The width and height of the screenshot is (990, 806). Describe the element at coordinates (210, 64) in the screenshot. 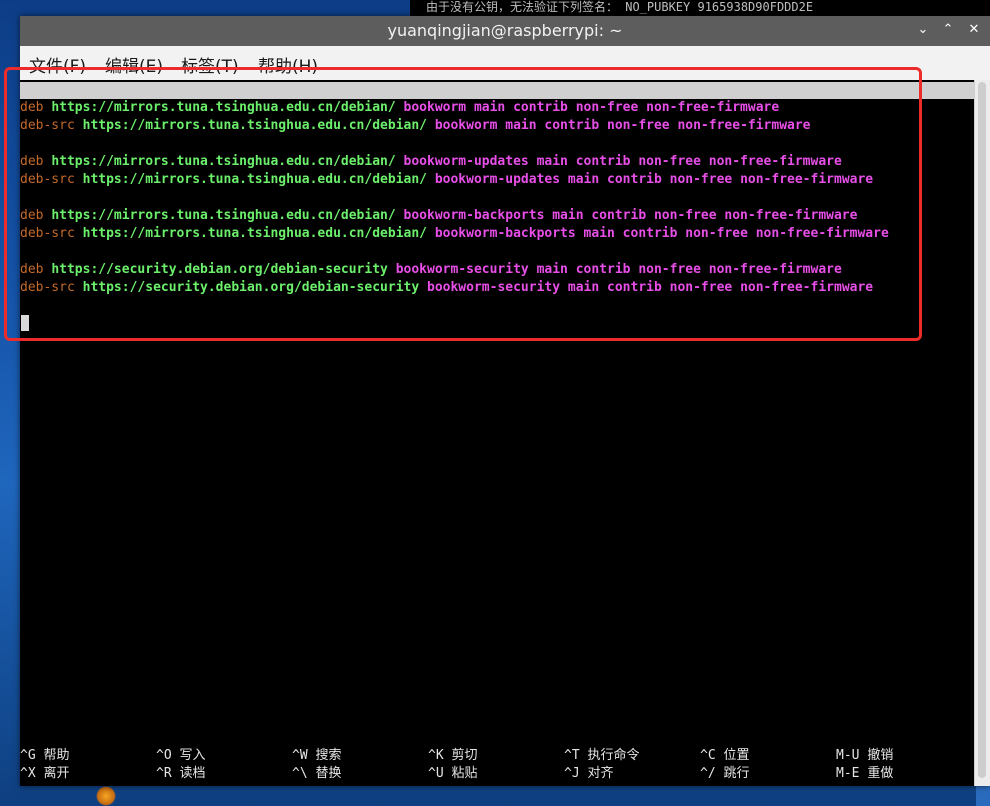

I see `menu-tabs: 标签(T)` at that location.